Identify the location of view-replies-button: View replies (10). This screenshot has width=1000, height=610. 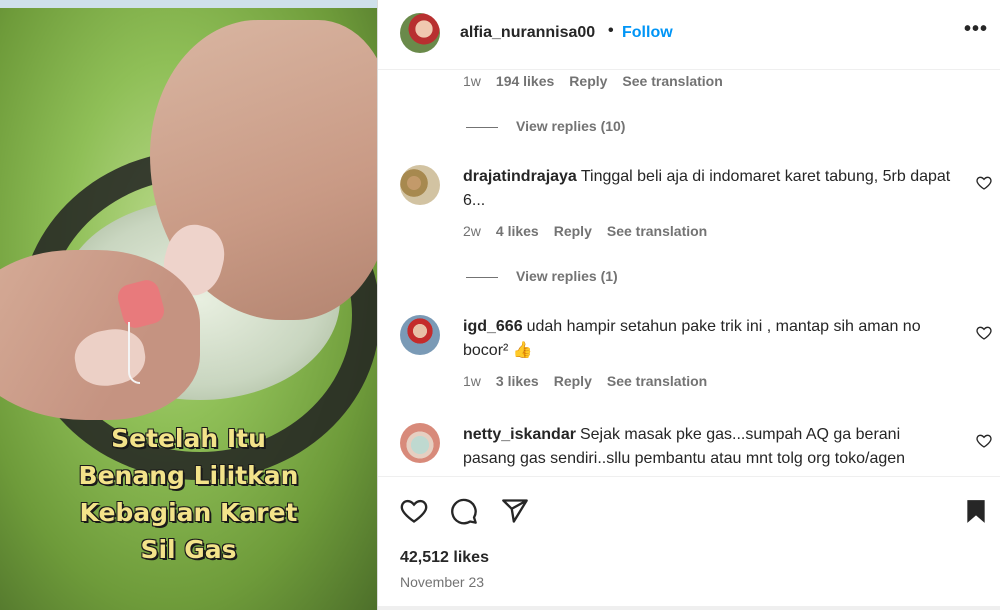
(545, 126).